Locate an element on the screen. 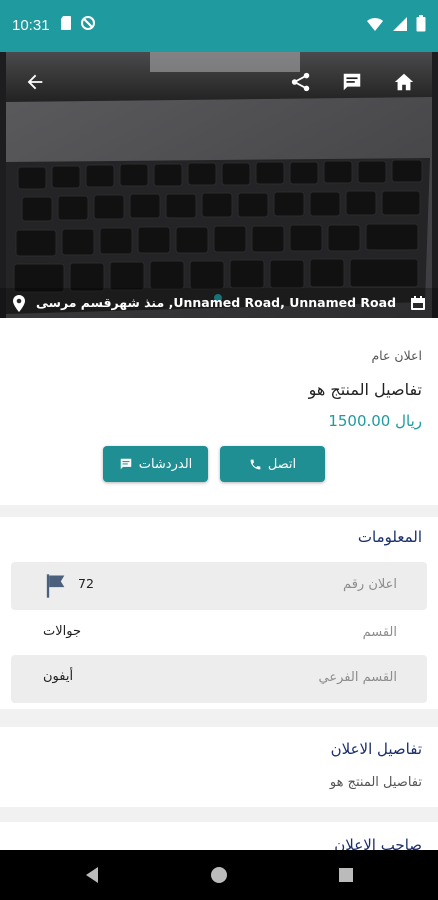 This screenshot has height=900, width=438. comment-icon is located at coordinates (352, 82).